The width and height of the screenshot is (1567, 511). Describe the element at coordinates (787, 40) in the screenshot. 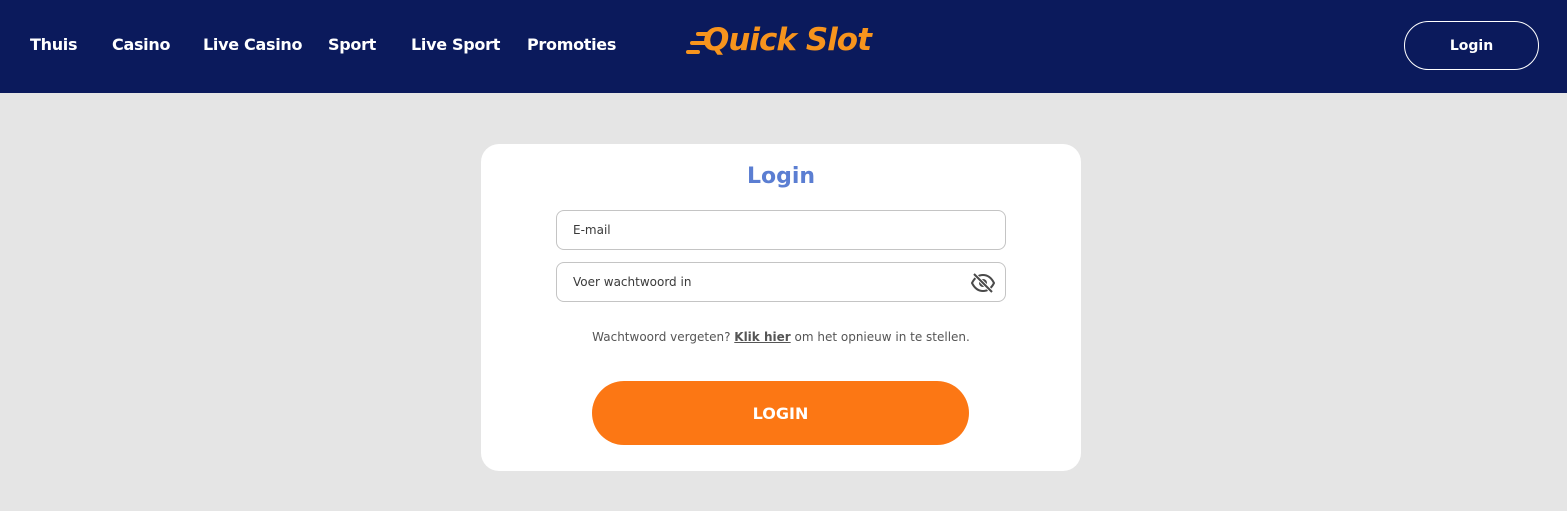

I see `logo-text: Quick Slot` at that location.